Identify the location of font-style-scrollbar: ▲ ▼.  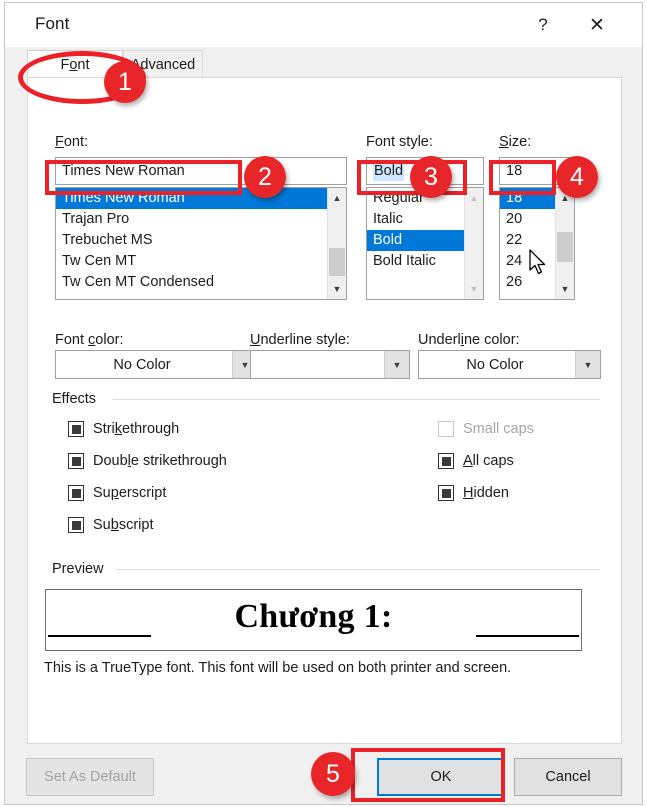
(473, 243).